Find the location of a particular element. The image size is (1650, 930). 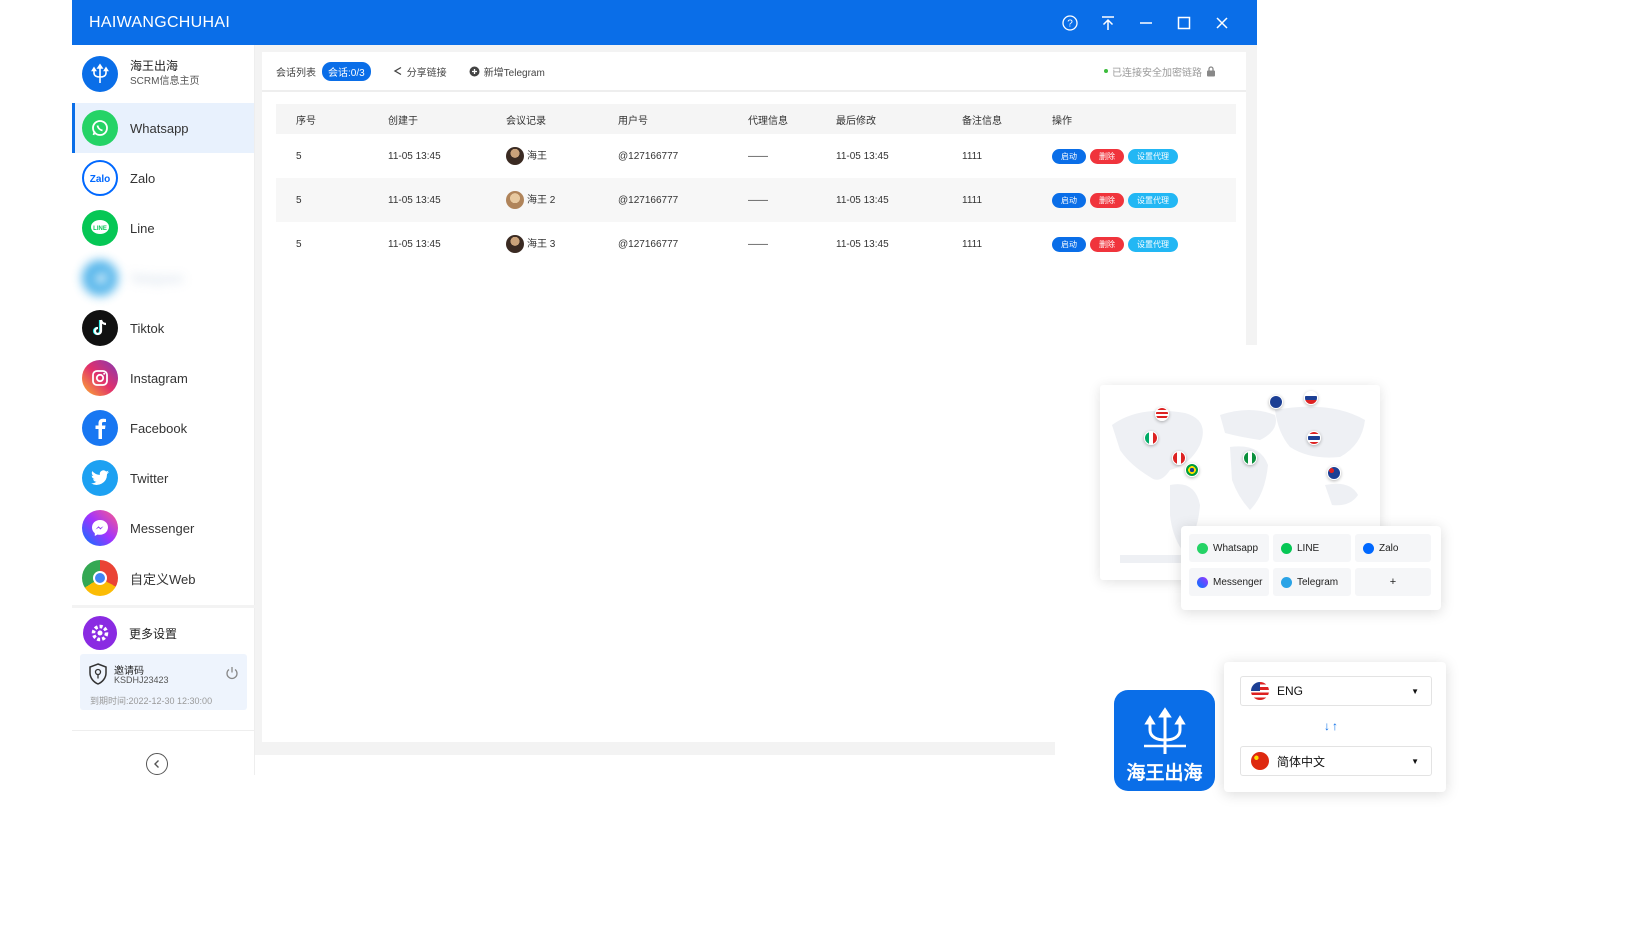

sidebar-item-label: Facebook is located at coordinates (159, 428).